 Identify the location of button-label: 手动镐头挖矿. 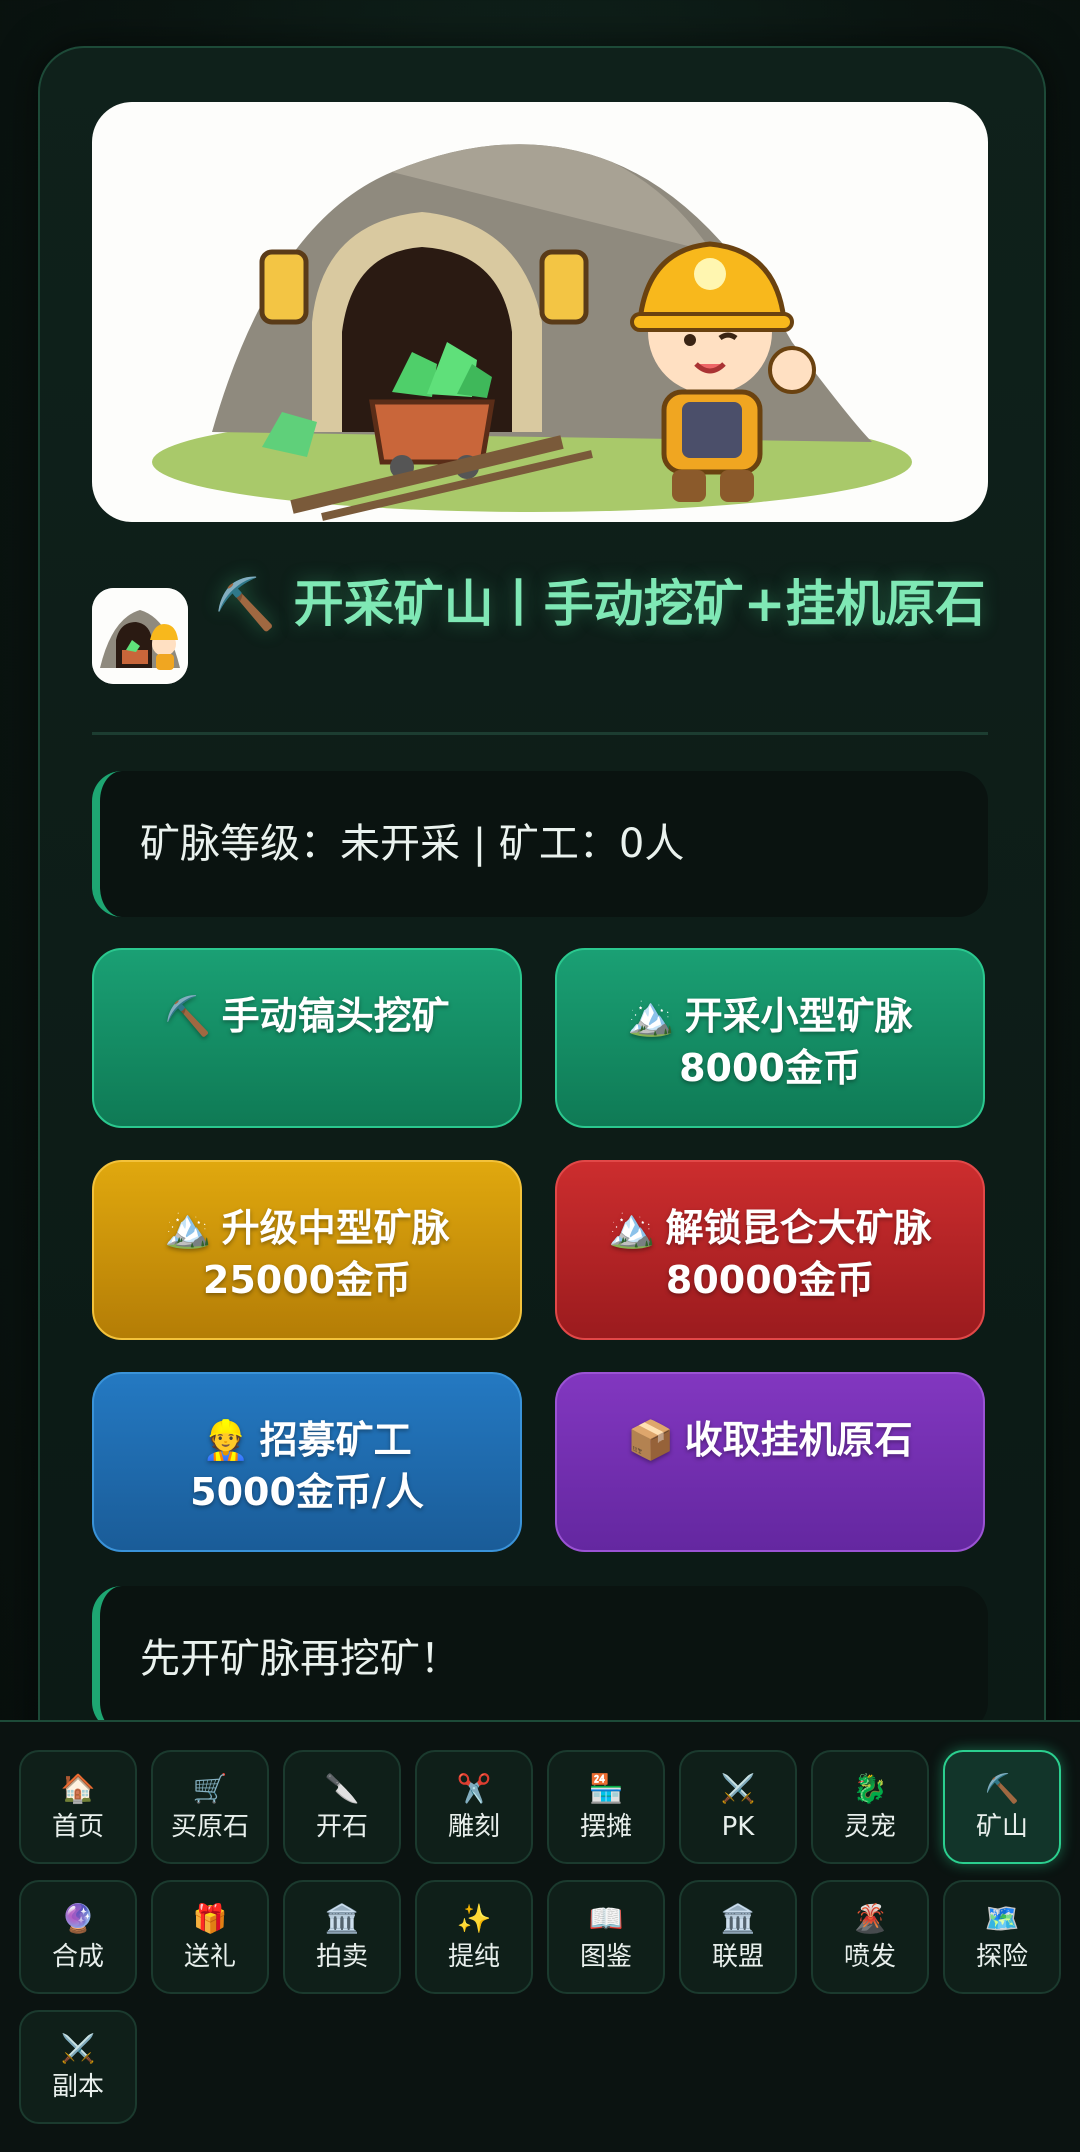
(335, 1016).